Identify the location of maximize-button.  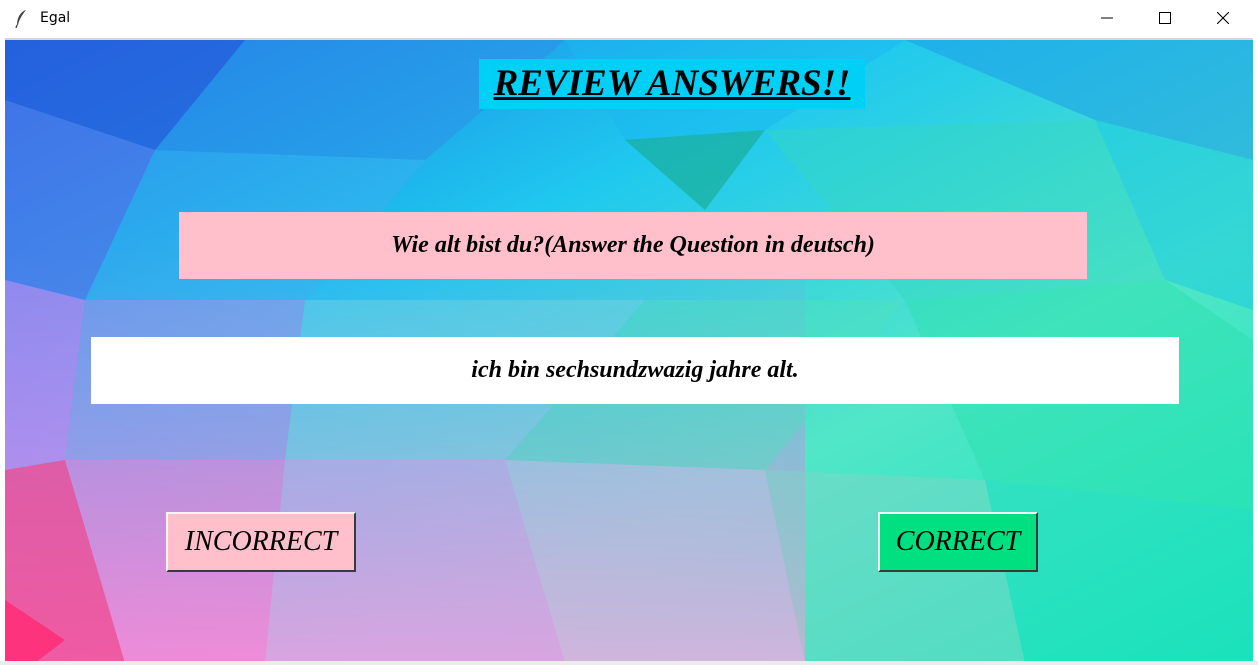
(1165, 18).